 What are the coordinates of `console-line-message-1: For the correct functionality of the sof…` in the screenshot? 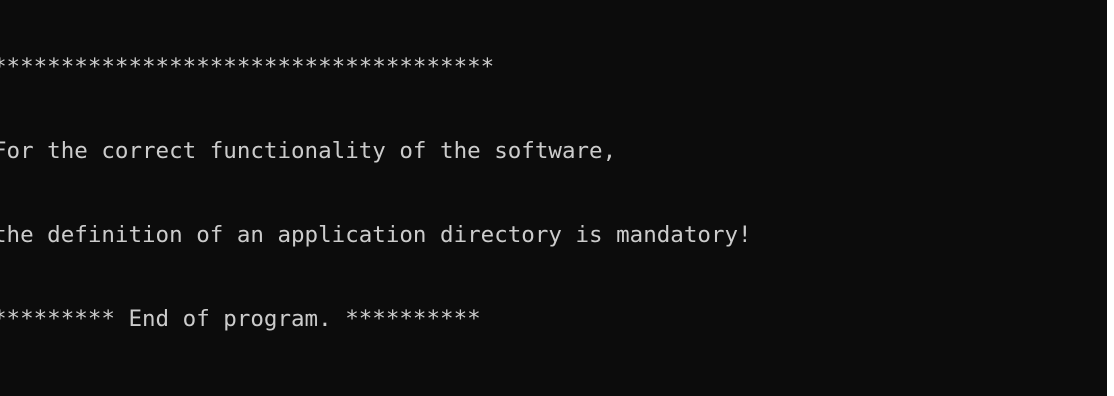 It's located at (308, 151).